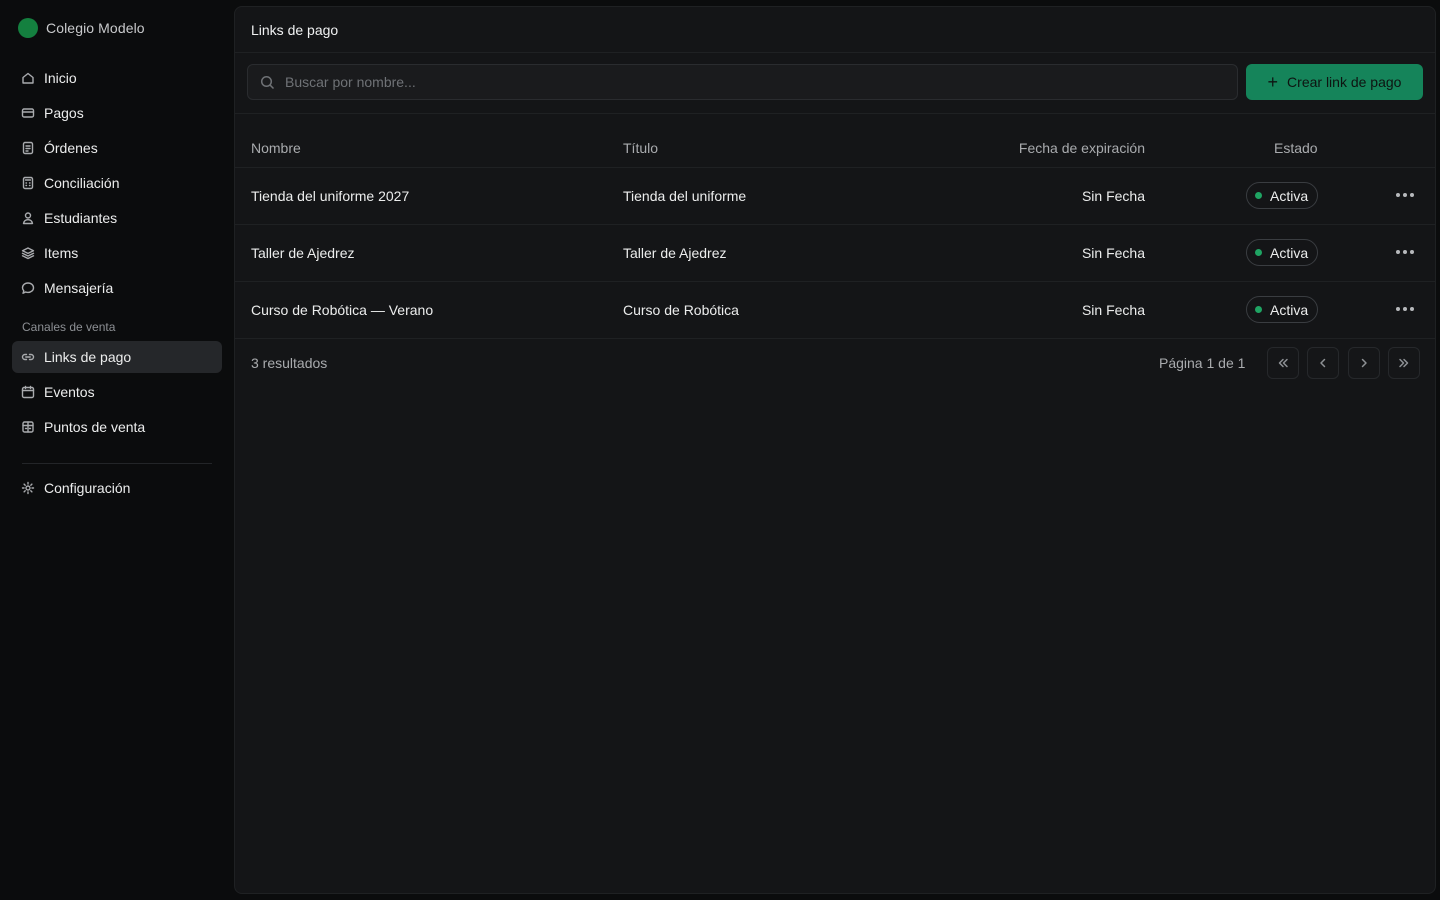 The image size is (1440, 900). I want to click on sidebar-item-eventos: Eventos, so click(117, 392).